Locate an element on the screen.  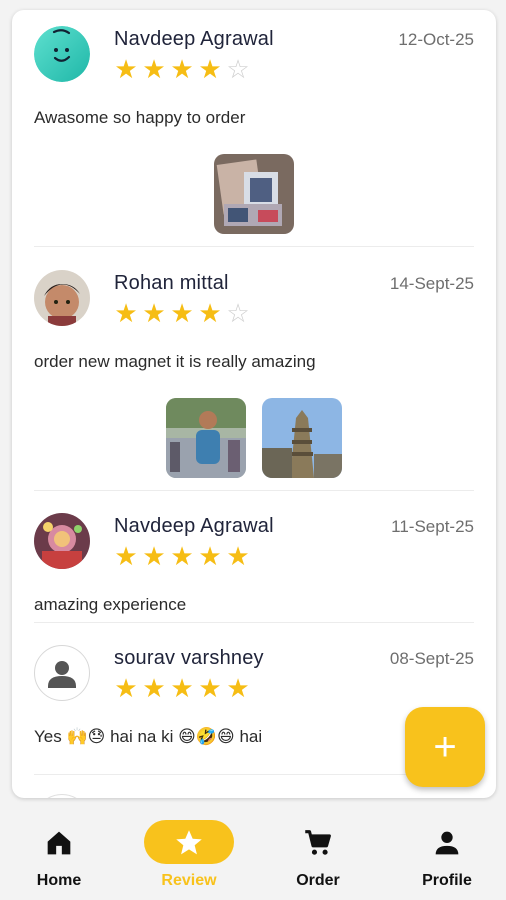
review-text: Awasome so happy to order is located at coordinates (140, 117).